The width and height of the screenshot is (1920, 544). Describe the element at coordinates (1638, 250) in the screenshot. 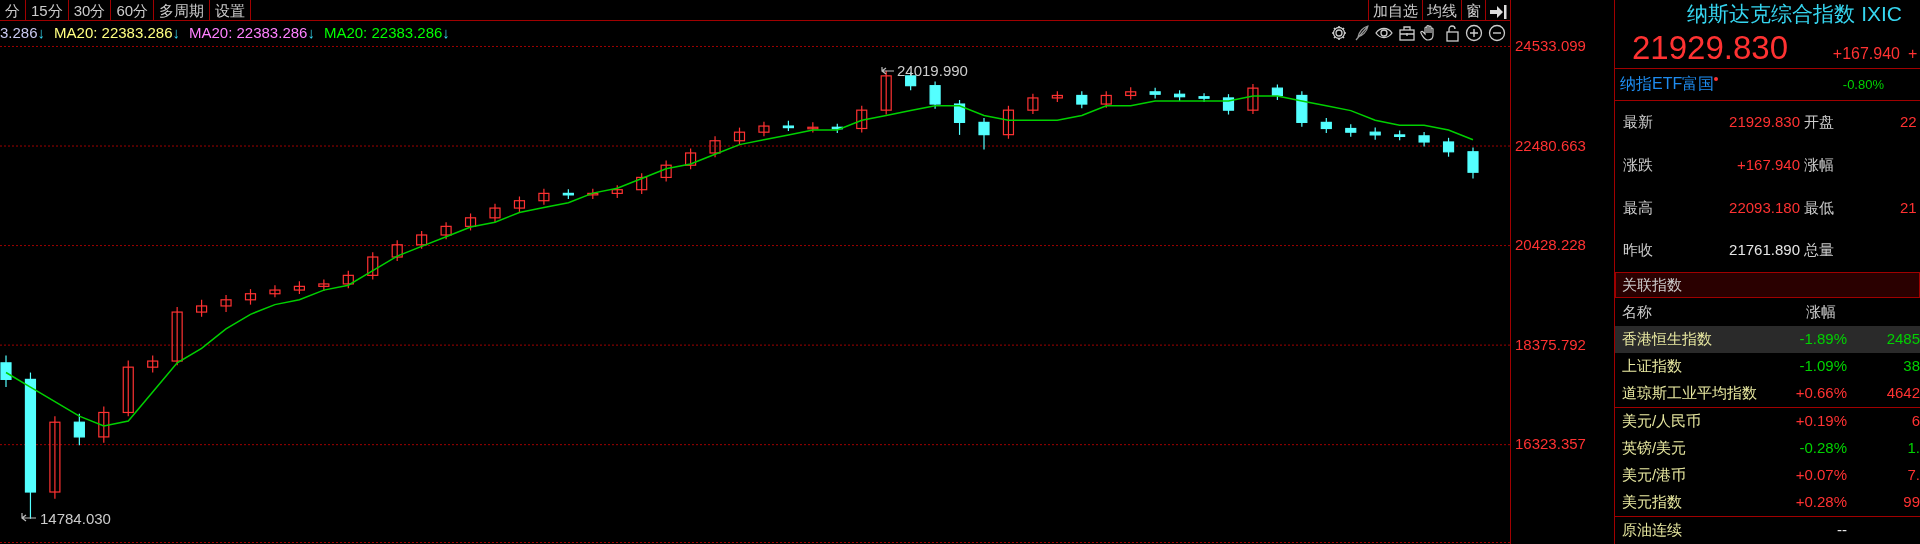

I see `field-label: 昨收` at that location.